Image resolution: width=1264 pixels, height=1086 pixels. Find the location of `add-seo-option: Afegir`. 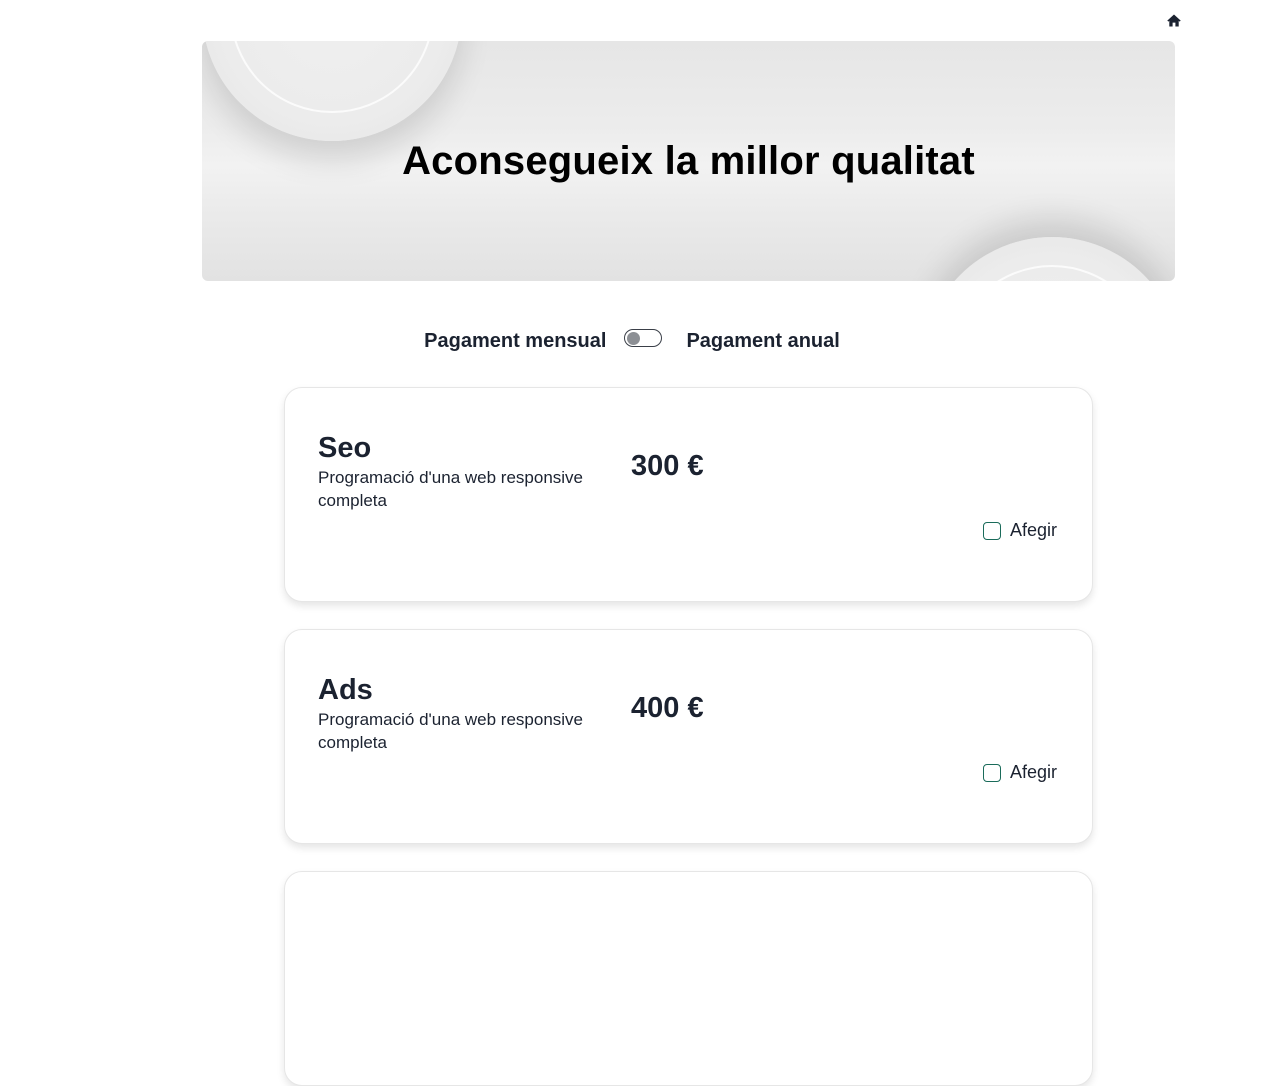

add-seo-option: Afegir is located at coordinates (1020, 530).